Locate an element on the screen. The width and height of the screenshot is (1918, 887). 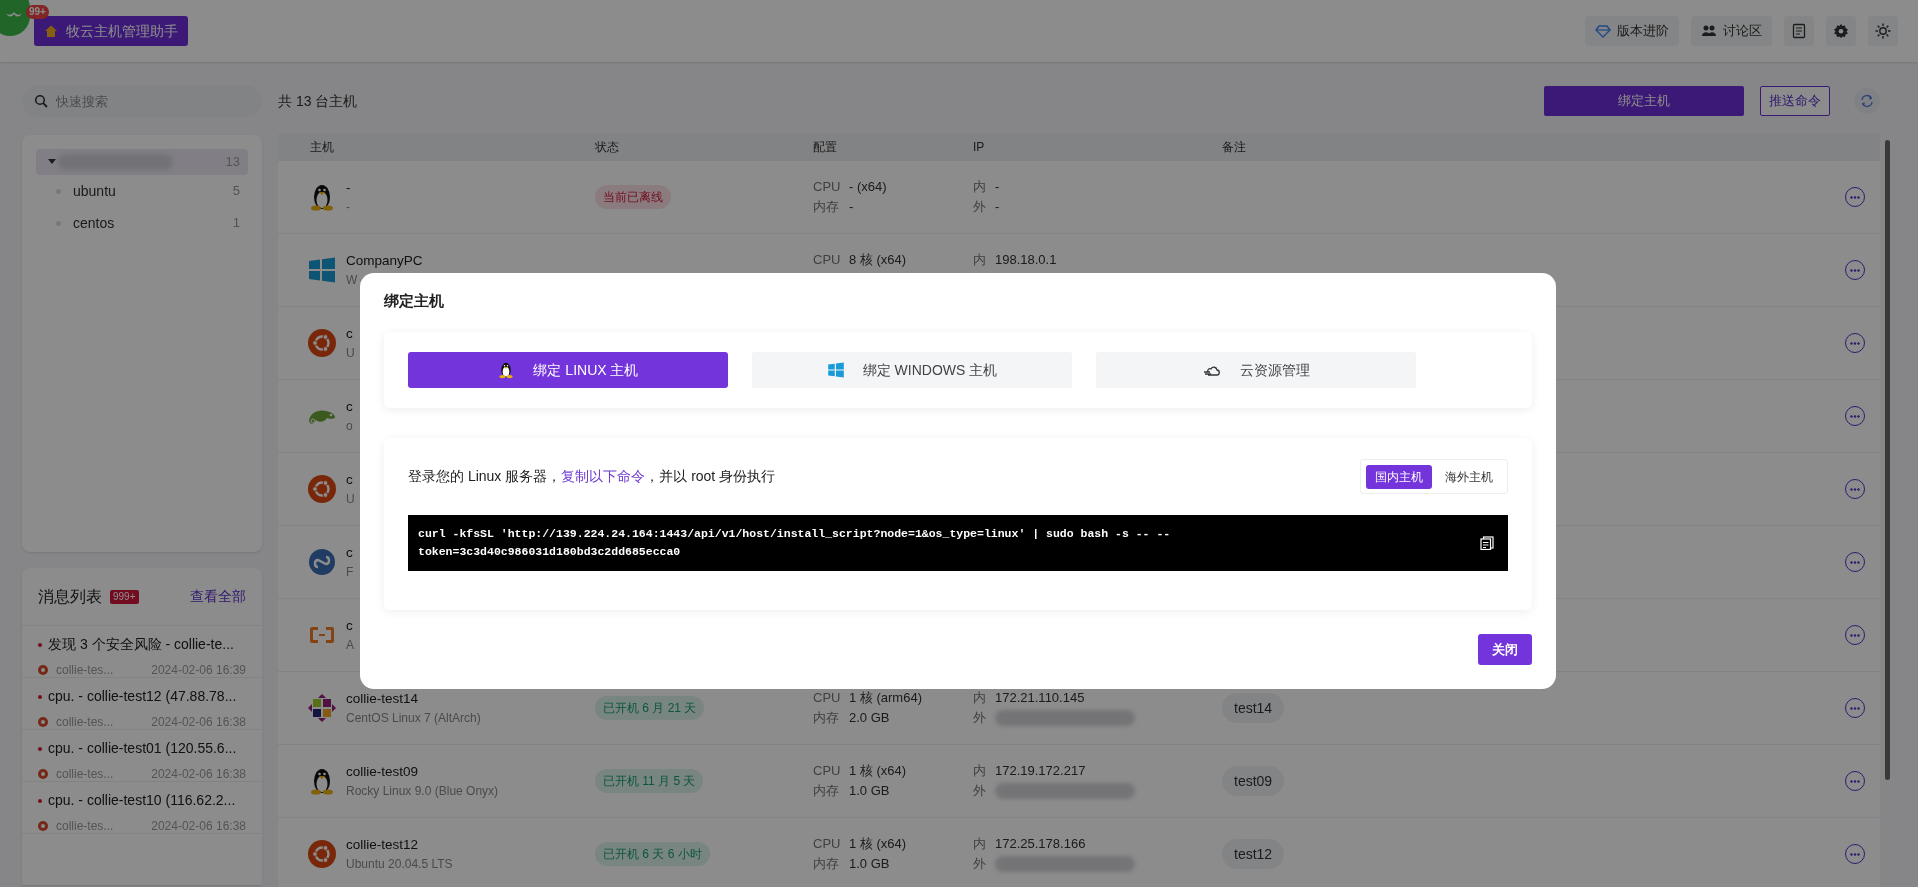
message-item: cpu. - collie-test01 (120.55.6... collie-tes... 2024-02-06 16:38 is located at coordinates (142, 756).